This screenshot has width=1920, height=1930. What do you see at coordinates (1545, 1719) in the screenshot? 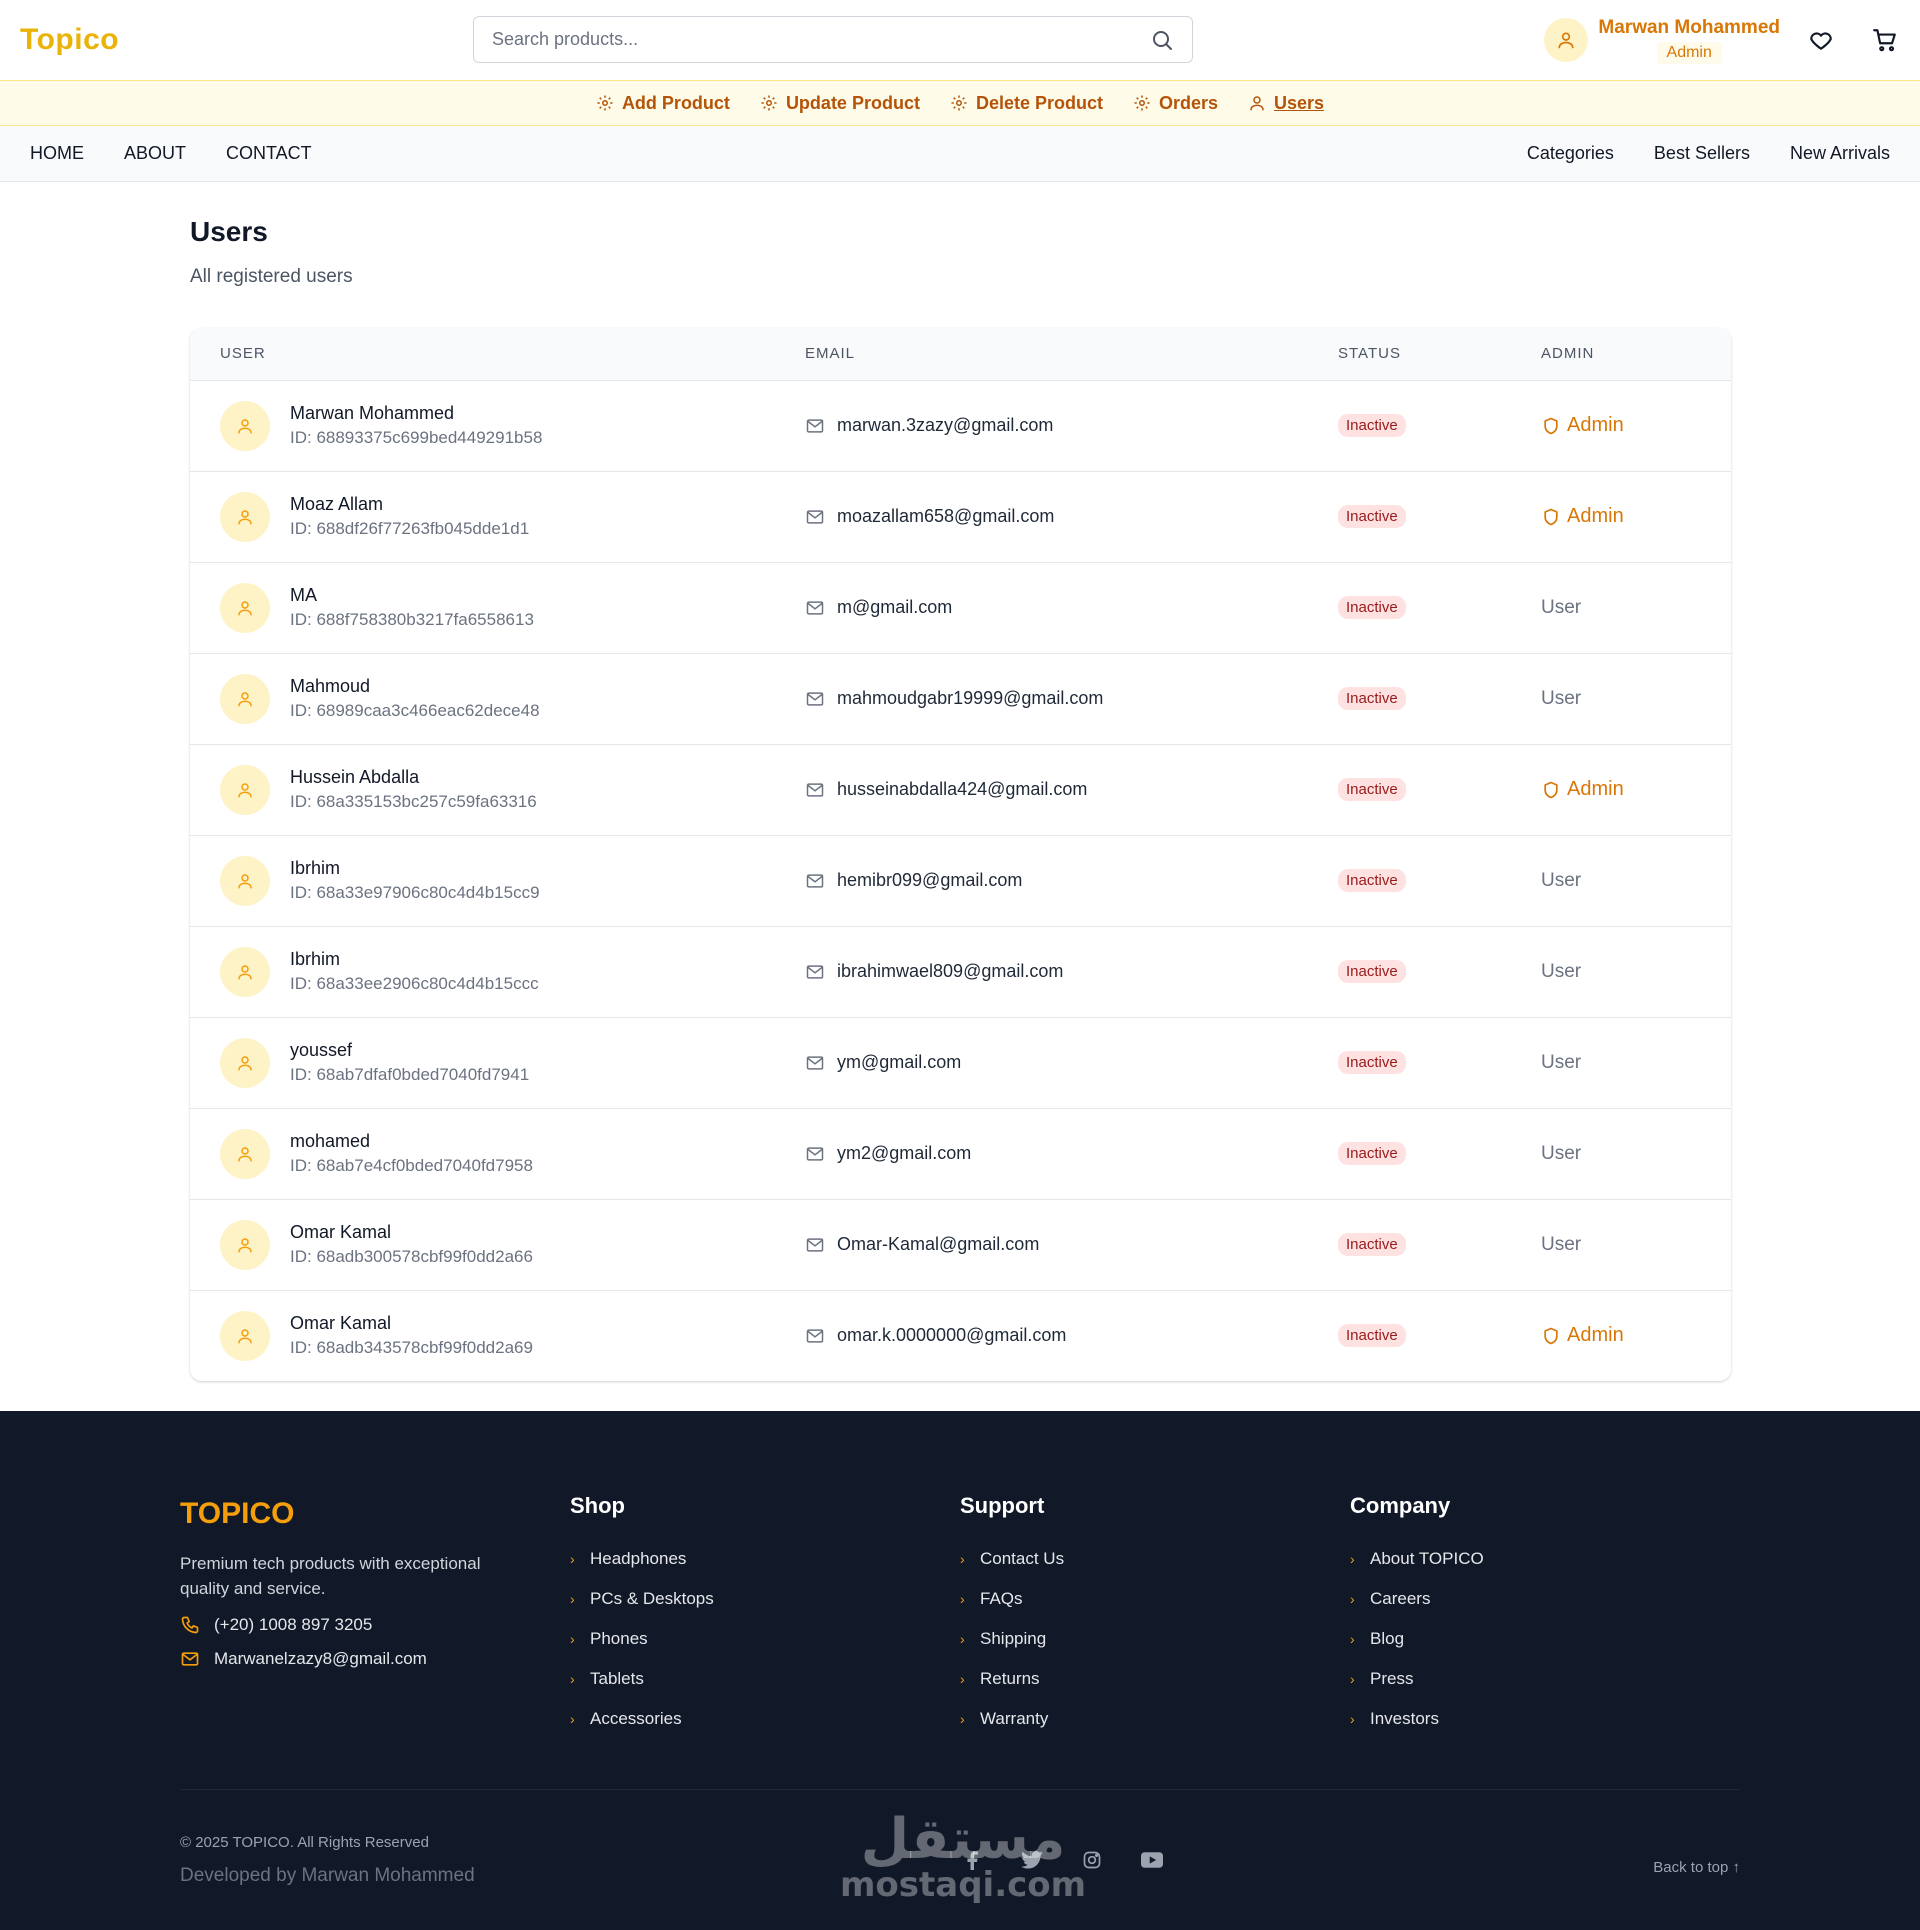
I see `footer-link: › Investors` at bounding box center [1545, 1719].